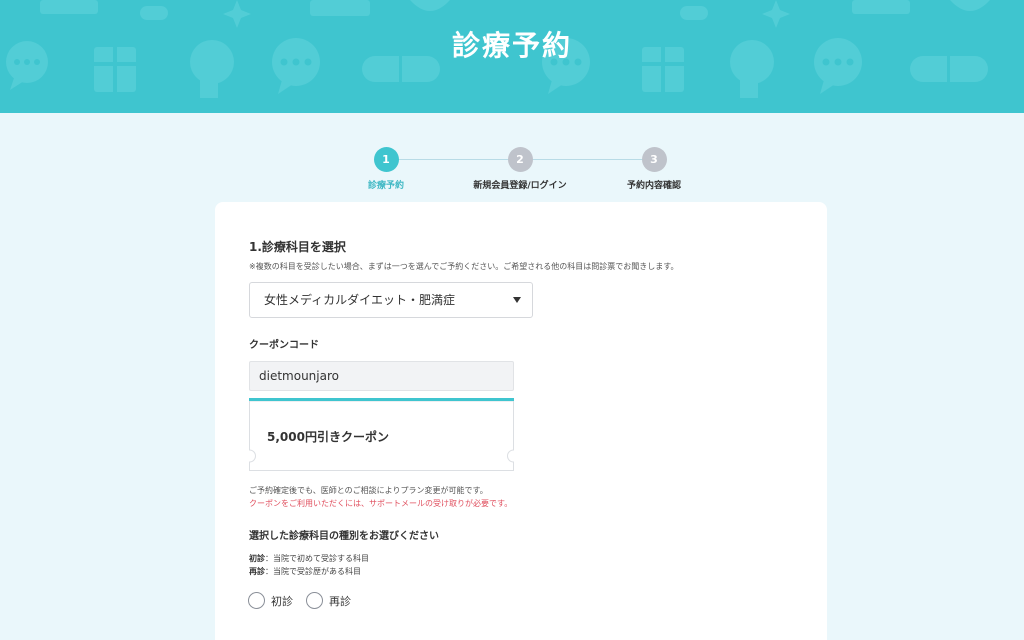  Describe the element at coordinates (381, 376) in the screenshot. I see `coupon-code-input` at that location.